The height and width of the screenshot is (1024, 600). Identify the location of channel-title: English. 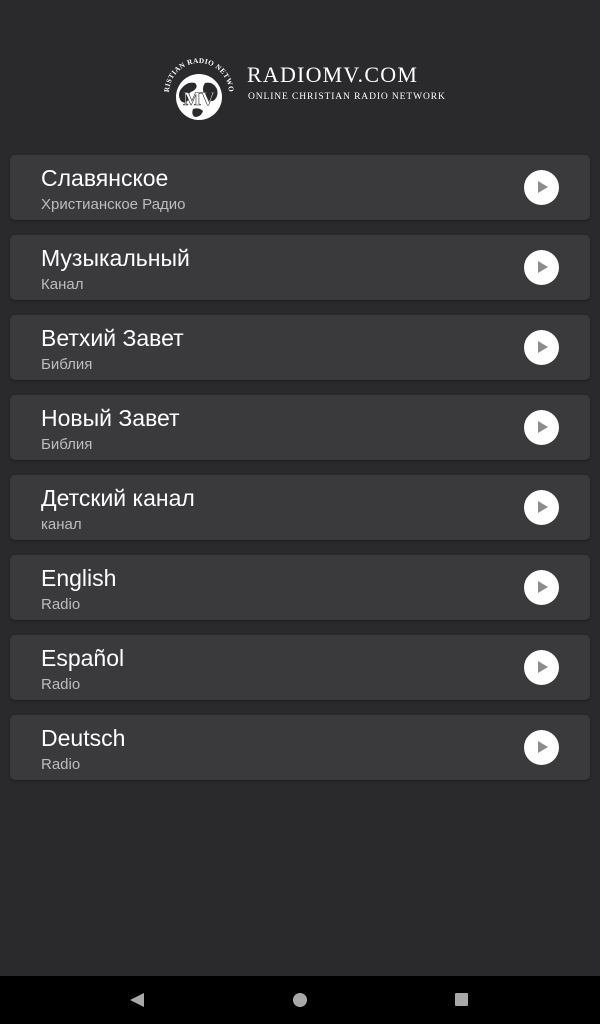
(79, 578).